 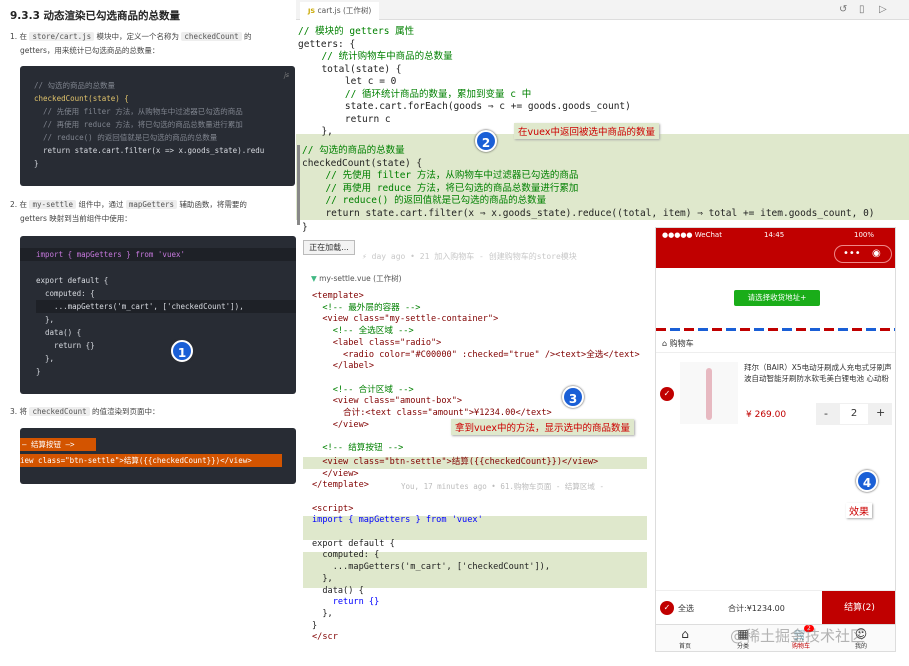 I want to click on step-3-text: 3. 将 checkedCount 的值渲染到页面中：, so click(x=150, y=412).